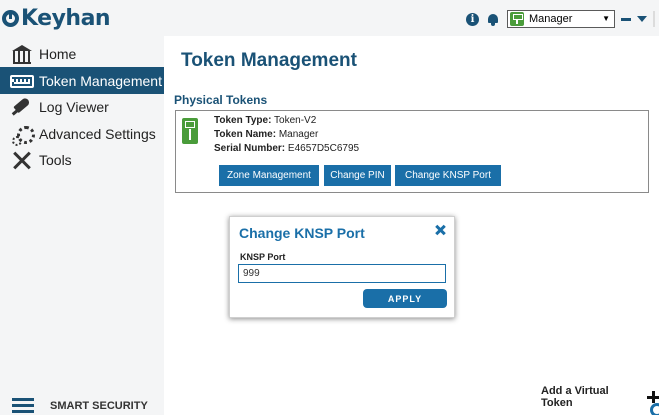  I want to click on sidebar-item-label: Advanced Settings, so click(97, 133).